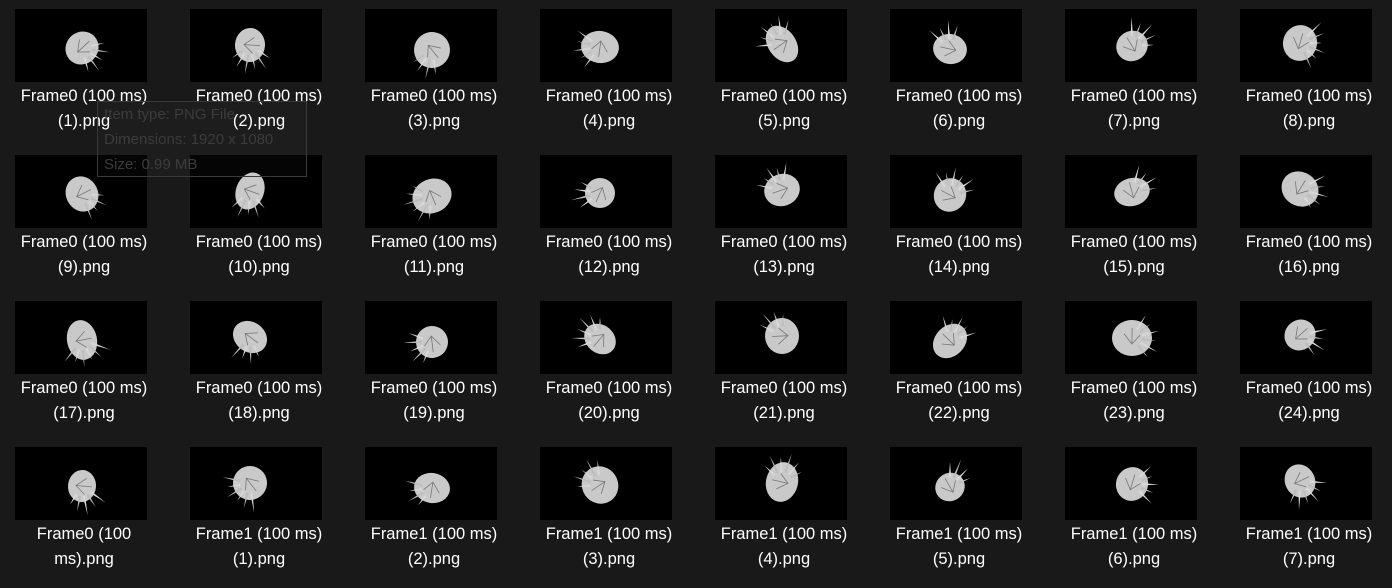 Image resolution: width=1392 pixels, height=588 pixels. I want to click on file-item: Frame0 (100 ms) (23).png, so click(1136, 365).